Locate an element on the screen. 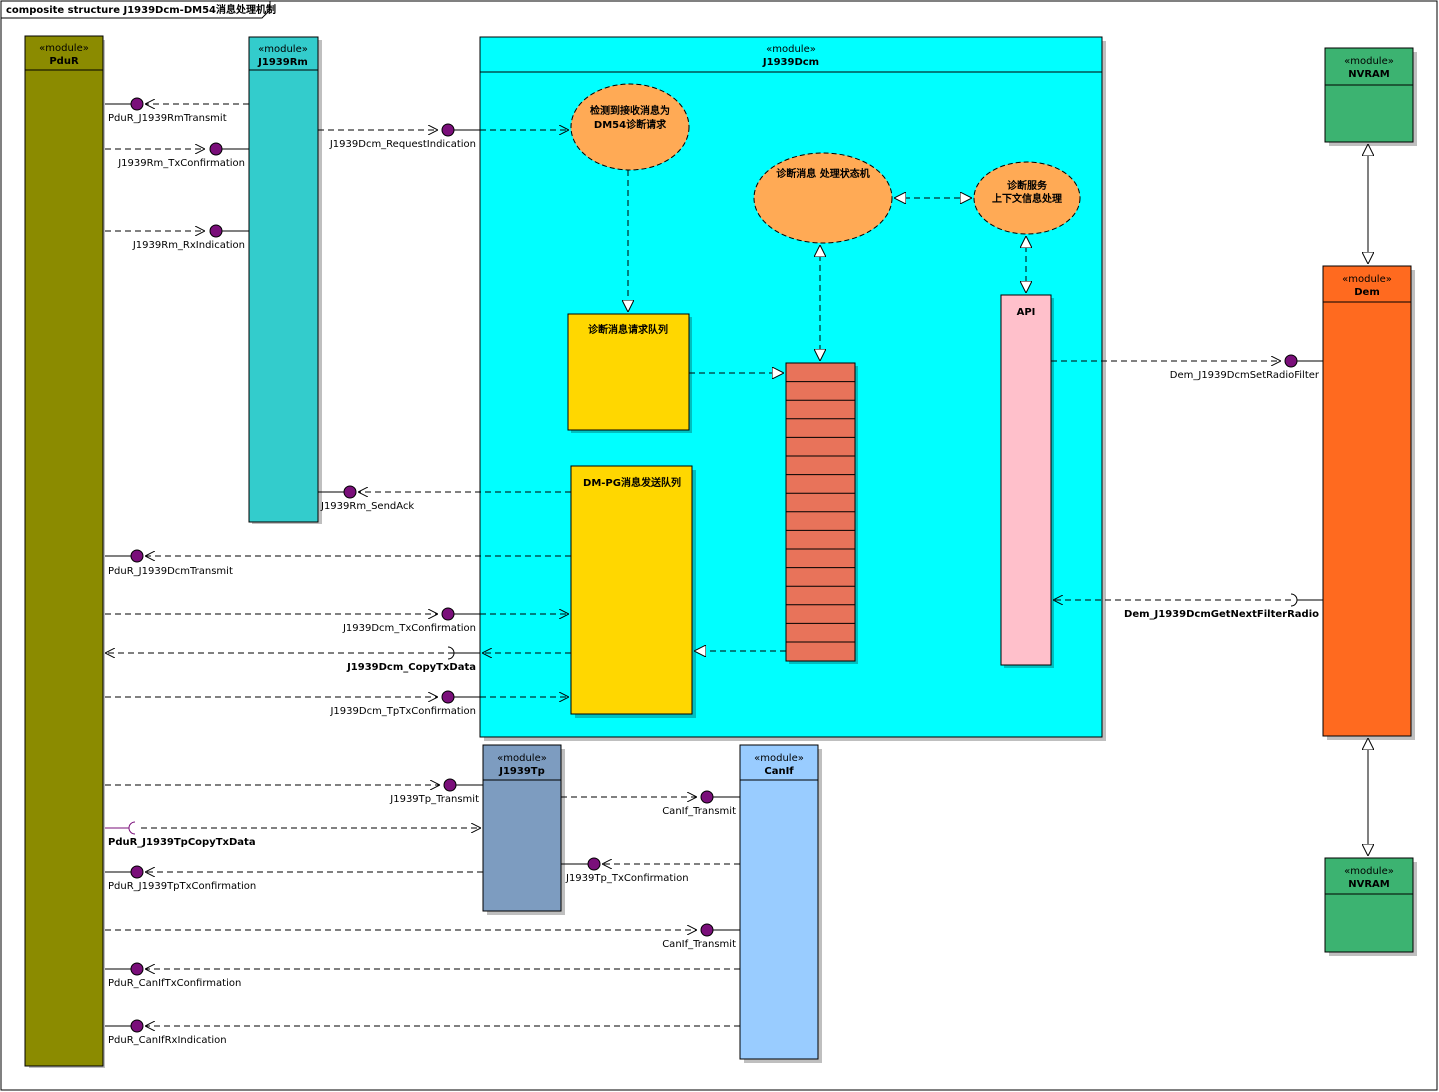 The height and width of the screenshot is (1092, 1439). module-nvram-top: «module» NVRAM is located at coordinates (1370, 96).